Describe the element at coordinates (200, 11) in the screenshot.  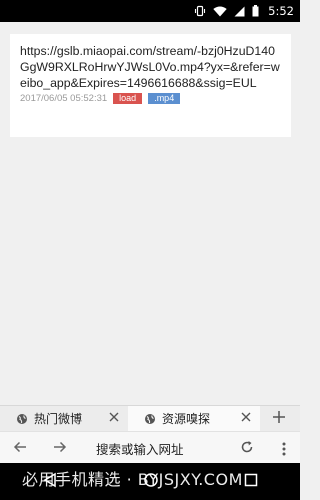
I see `vibrate-icon` at that location.